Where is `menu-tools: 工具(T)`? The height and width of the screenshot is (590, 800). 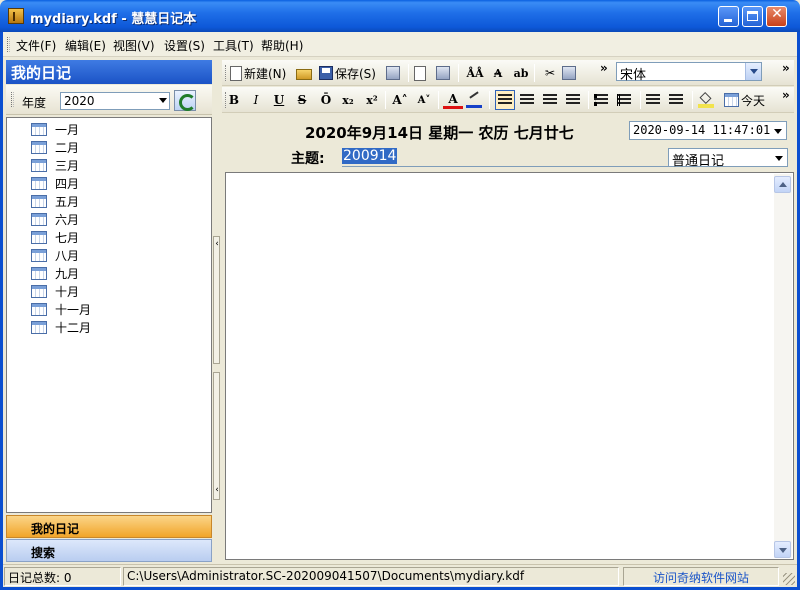
menu-tools: 工具(T) is located at coordinates (233, 45).